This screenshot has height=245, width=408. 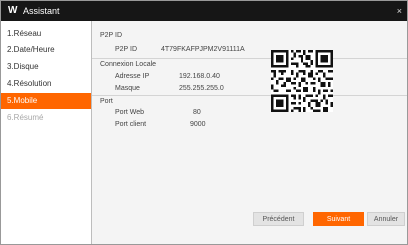 I want to click on web-port-value: 80, so click(x=197, y=112).